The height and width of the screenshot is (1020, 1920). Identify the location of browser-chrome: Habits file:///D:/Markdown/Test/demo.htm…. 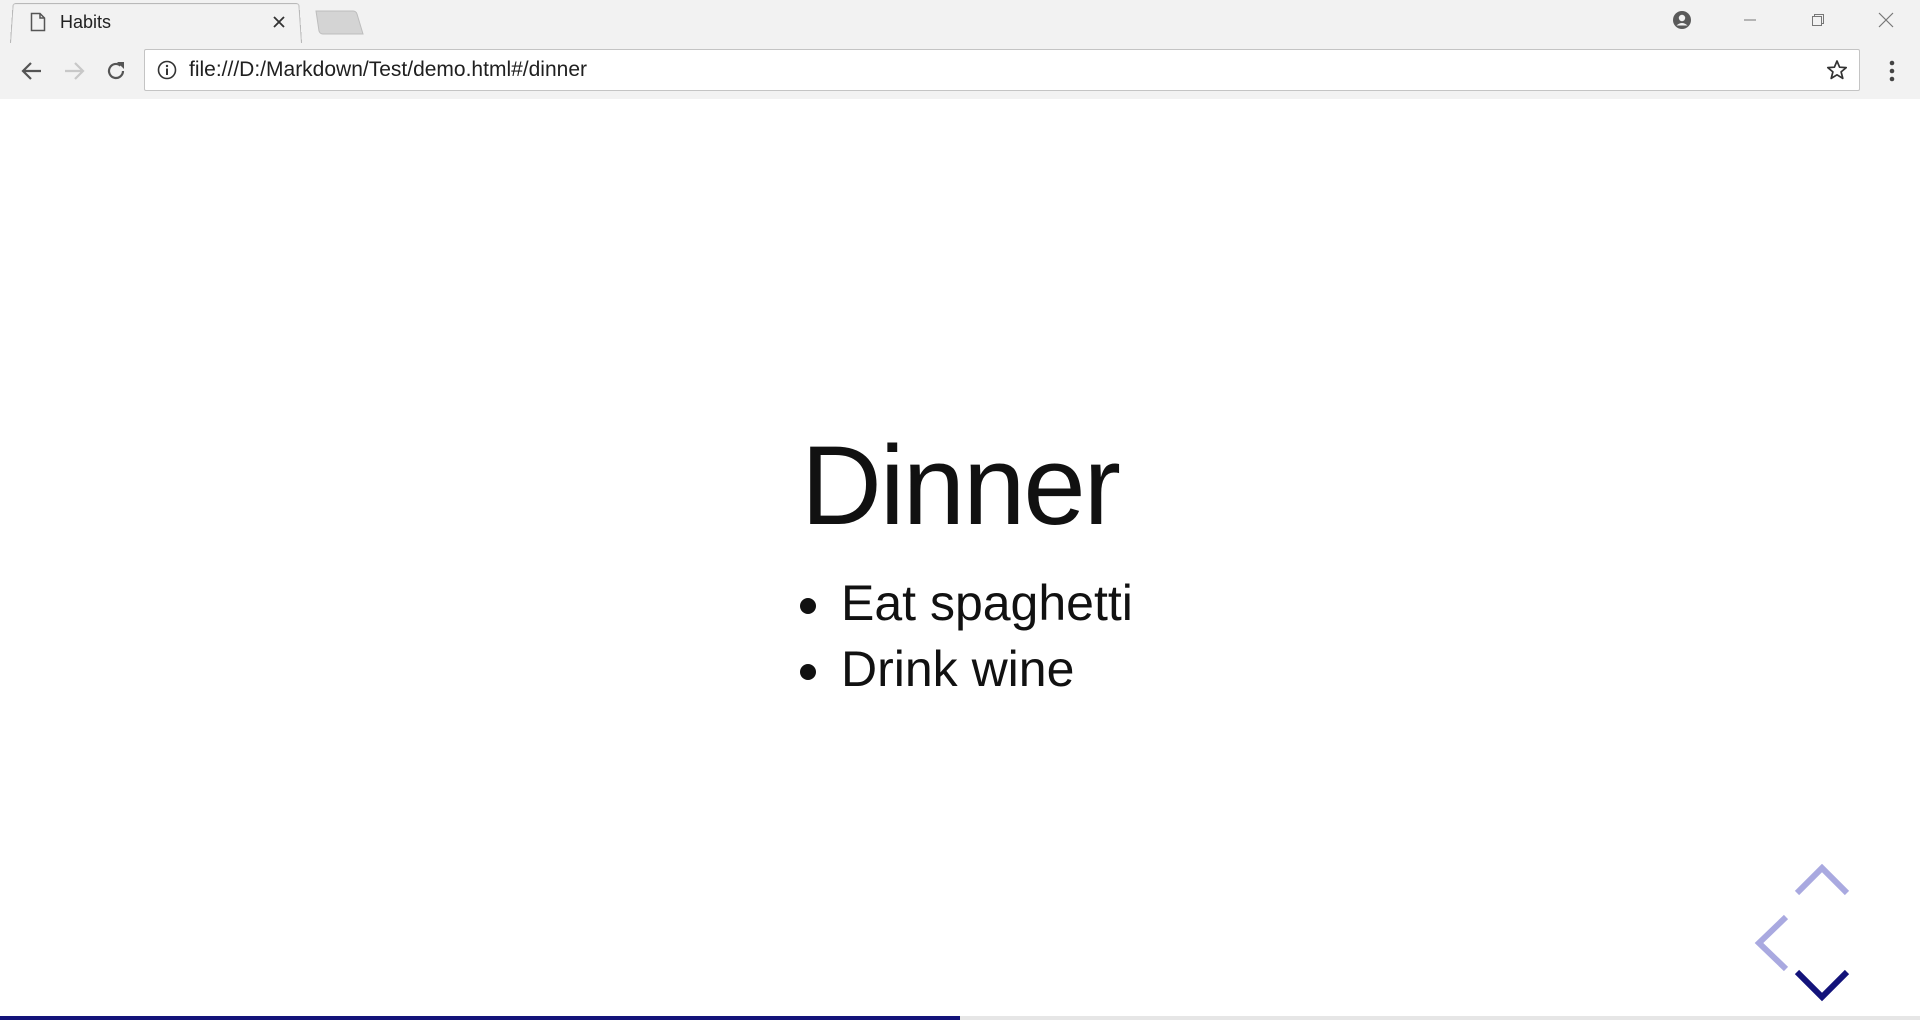
(960, 49).